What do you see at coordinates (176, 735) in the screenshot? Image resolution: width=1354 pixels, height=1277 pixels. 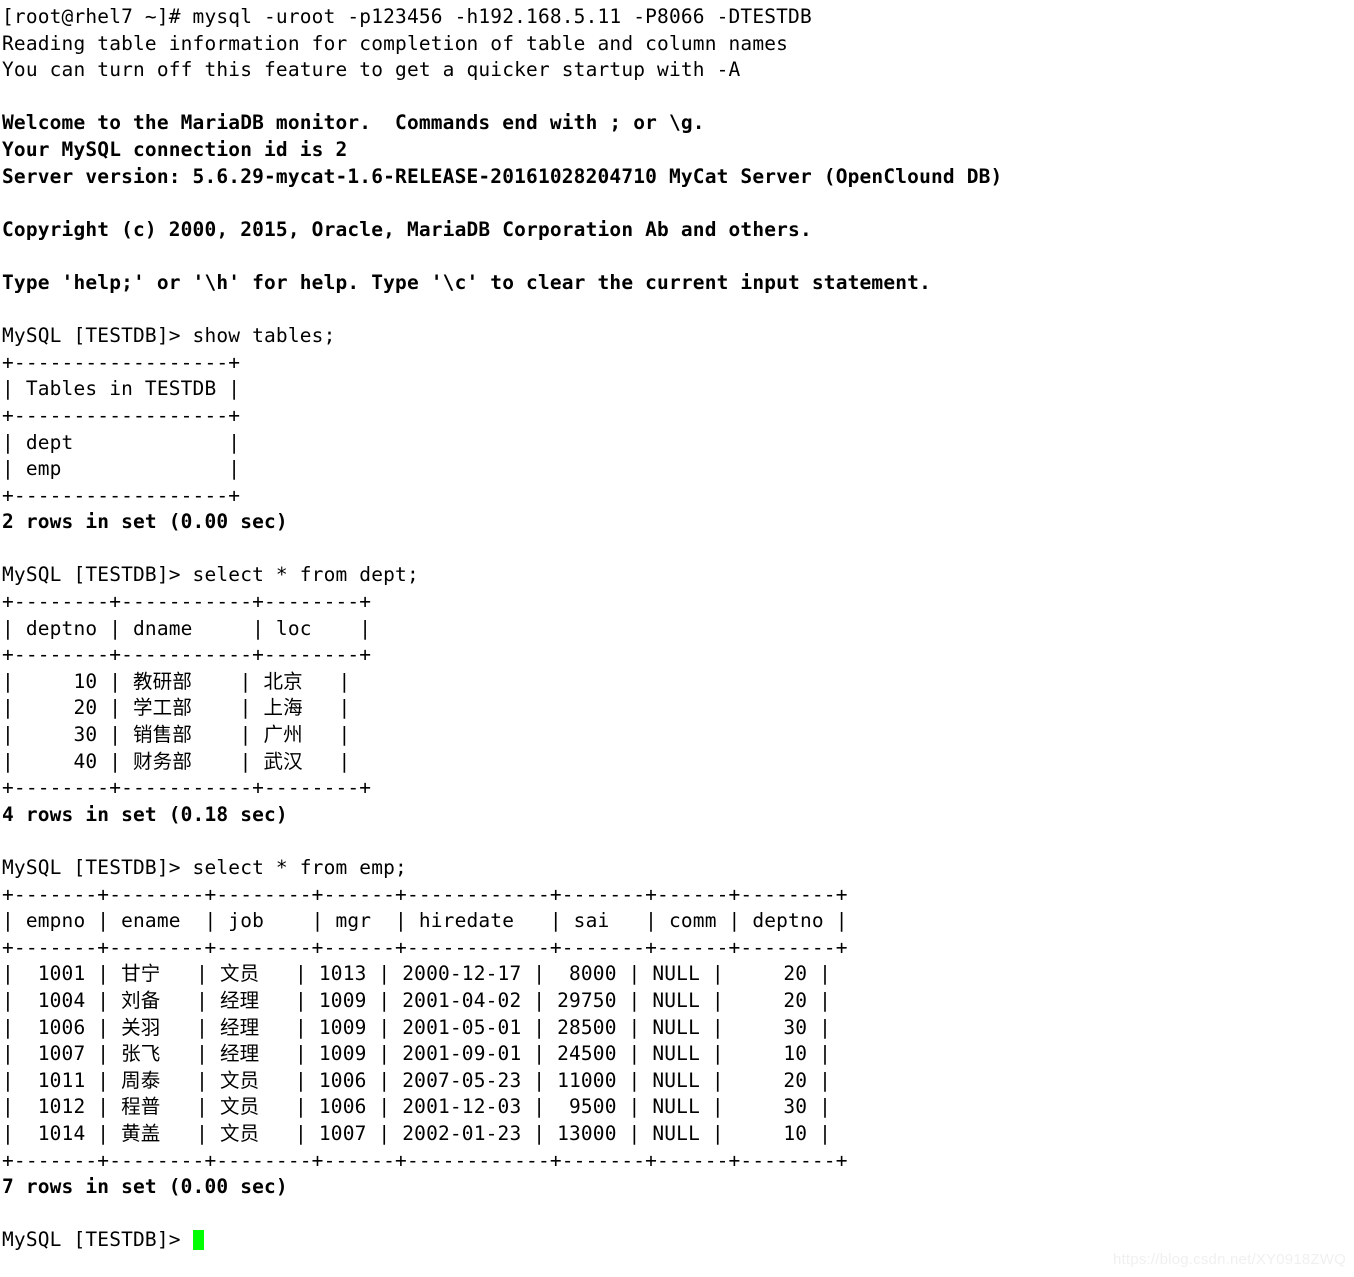 I see `terminal-line-text: | 30 | 销售部 | 广州 |` at bounding box center [176, 735].